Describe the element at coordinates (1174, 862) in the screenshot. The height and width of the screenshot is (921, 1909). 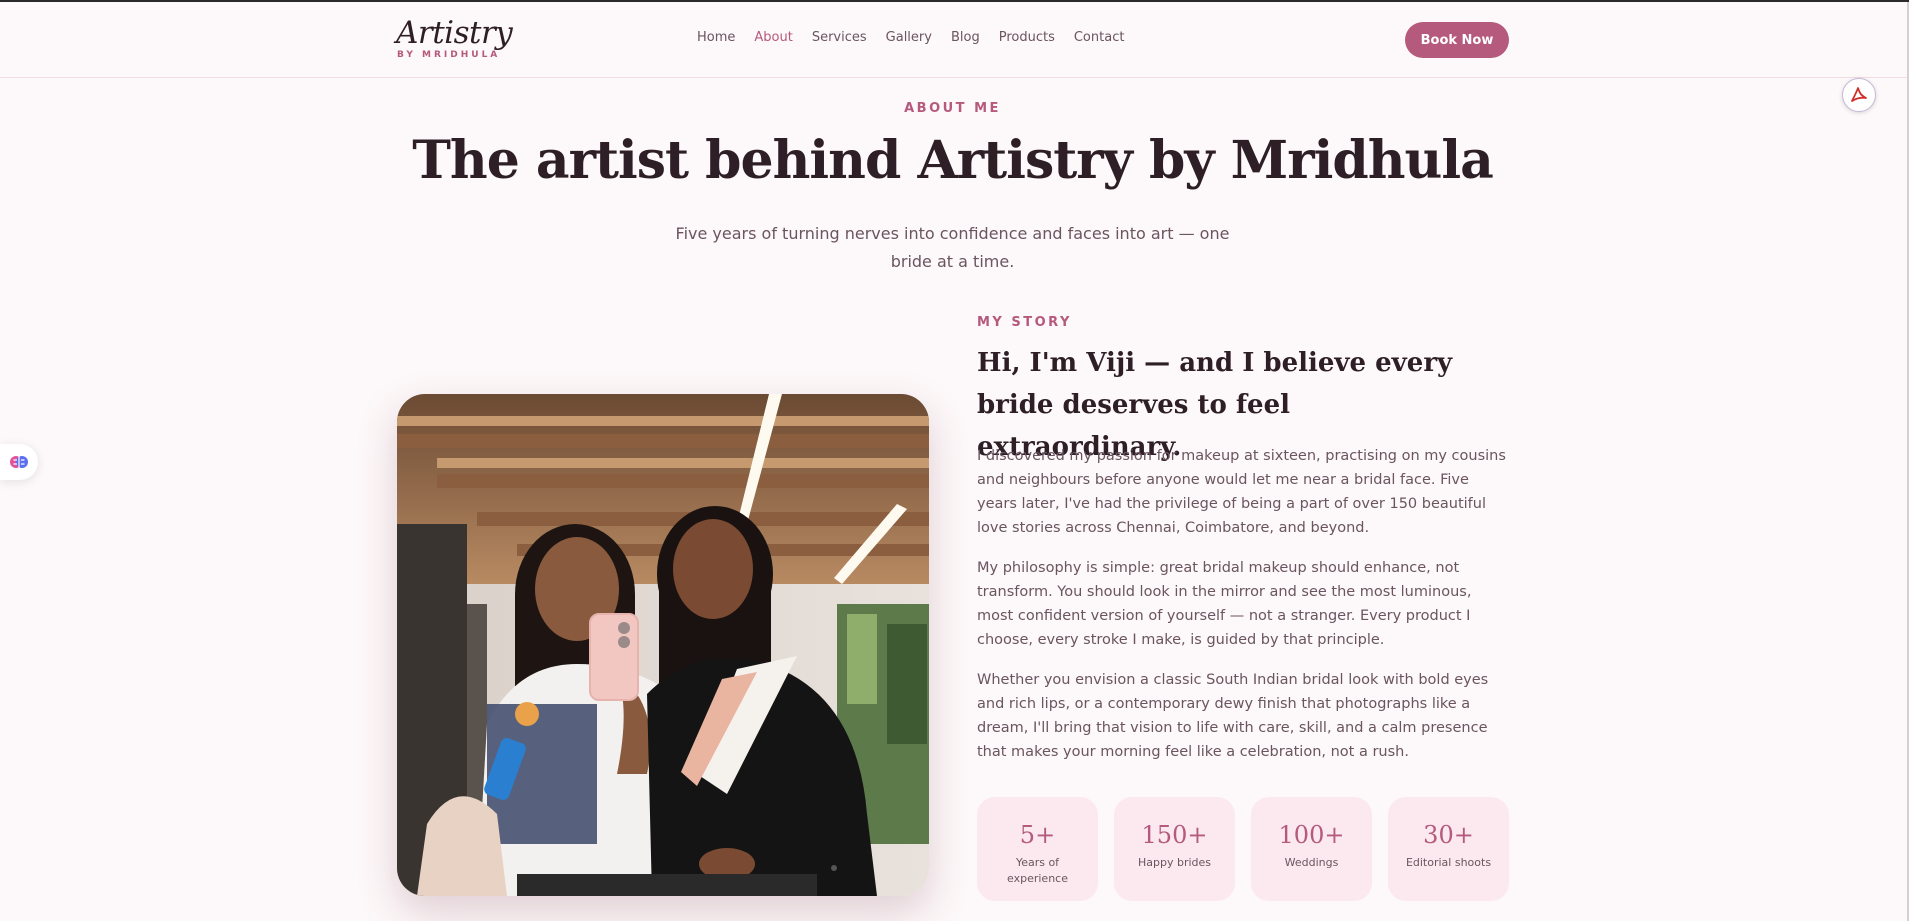
I see `stat-label: Happy brides` at that location.